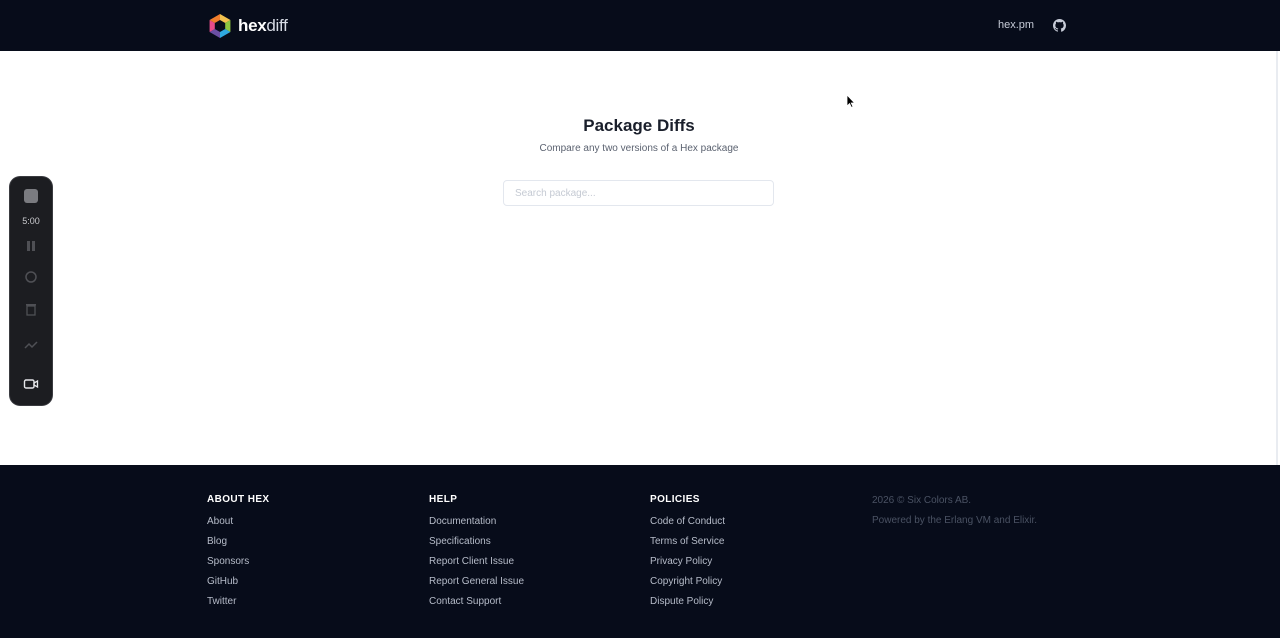 This screenshot has width=1280, height=638. I want to click on footer-link-code-of-conduct: Code of Conduct, so click(687, 522).